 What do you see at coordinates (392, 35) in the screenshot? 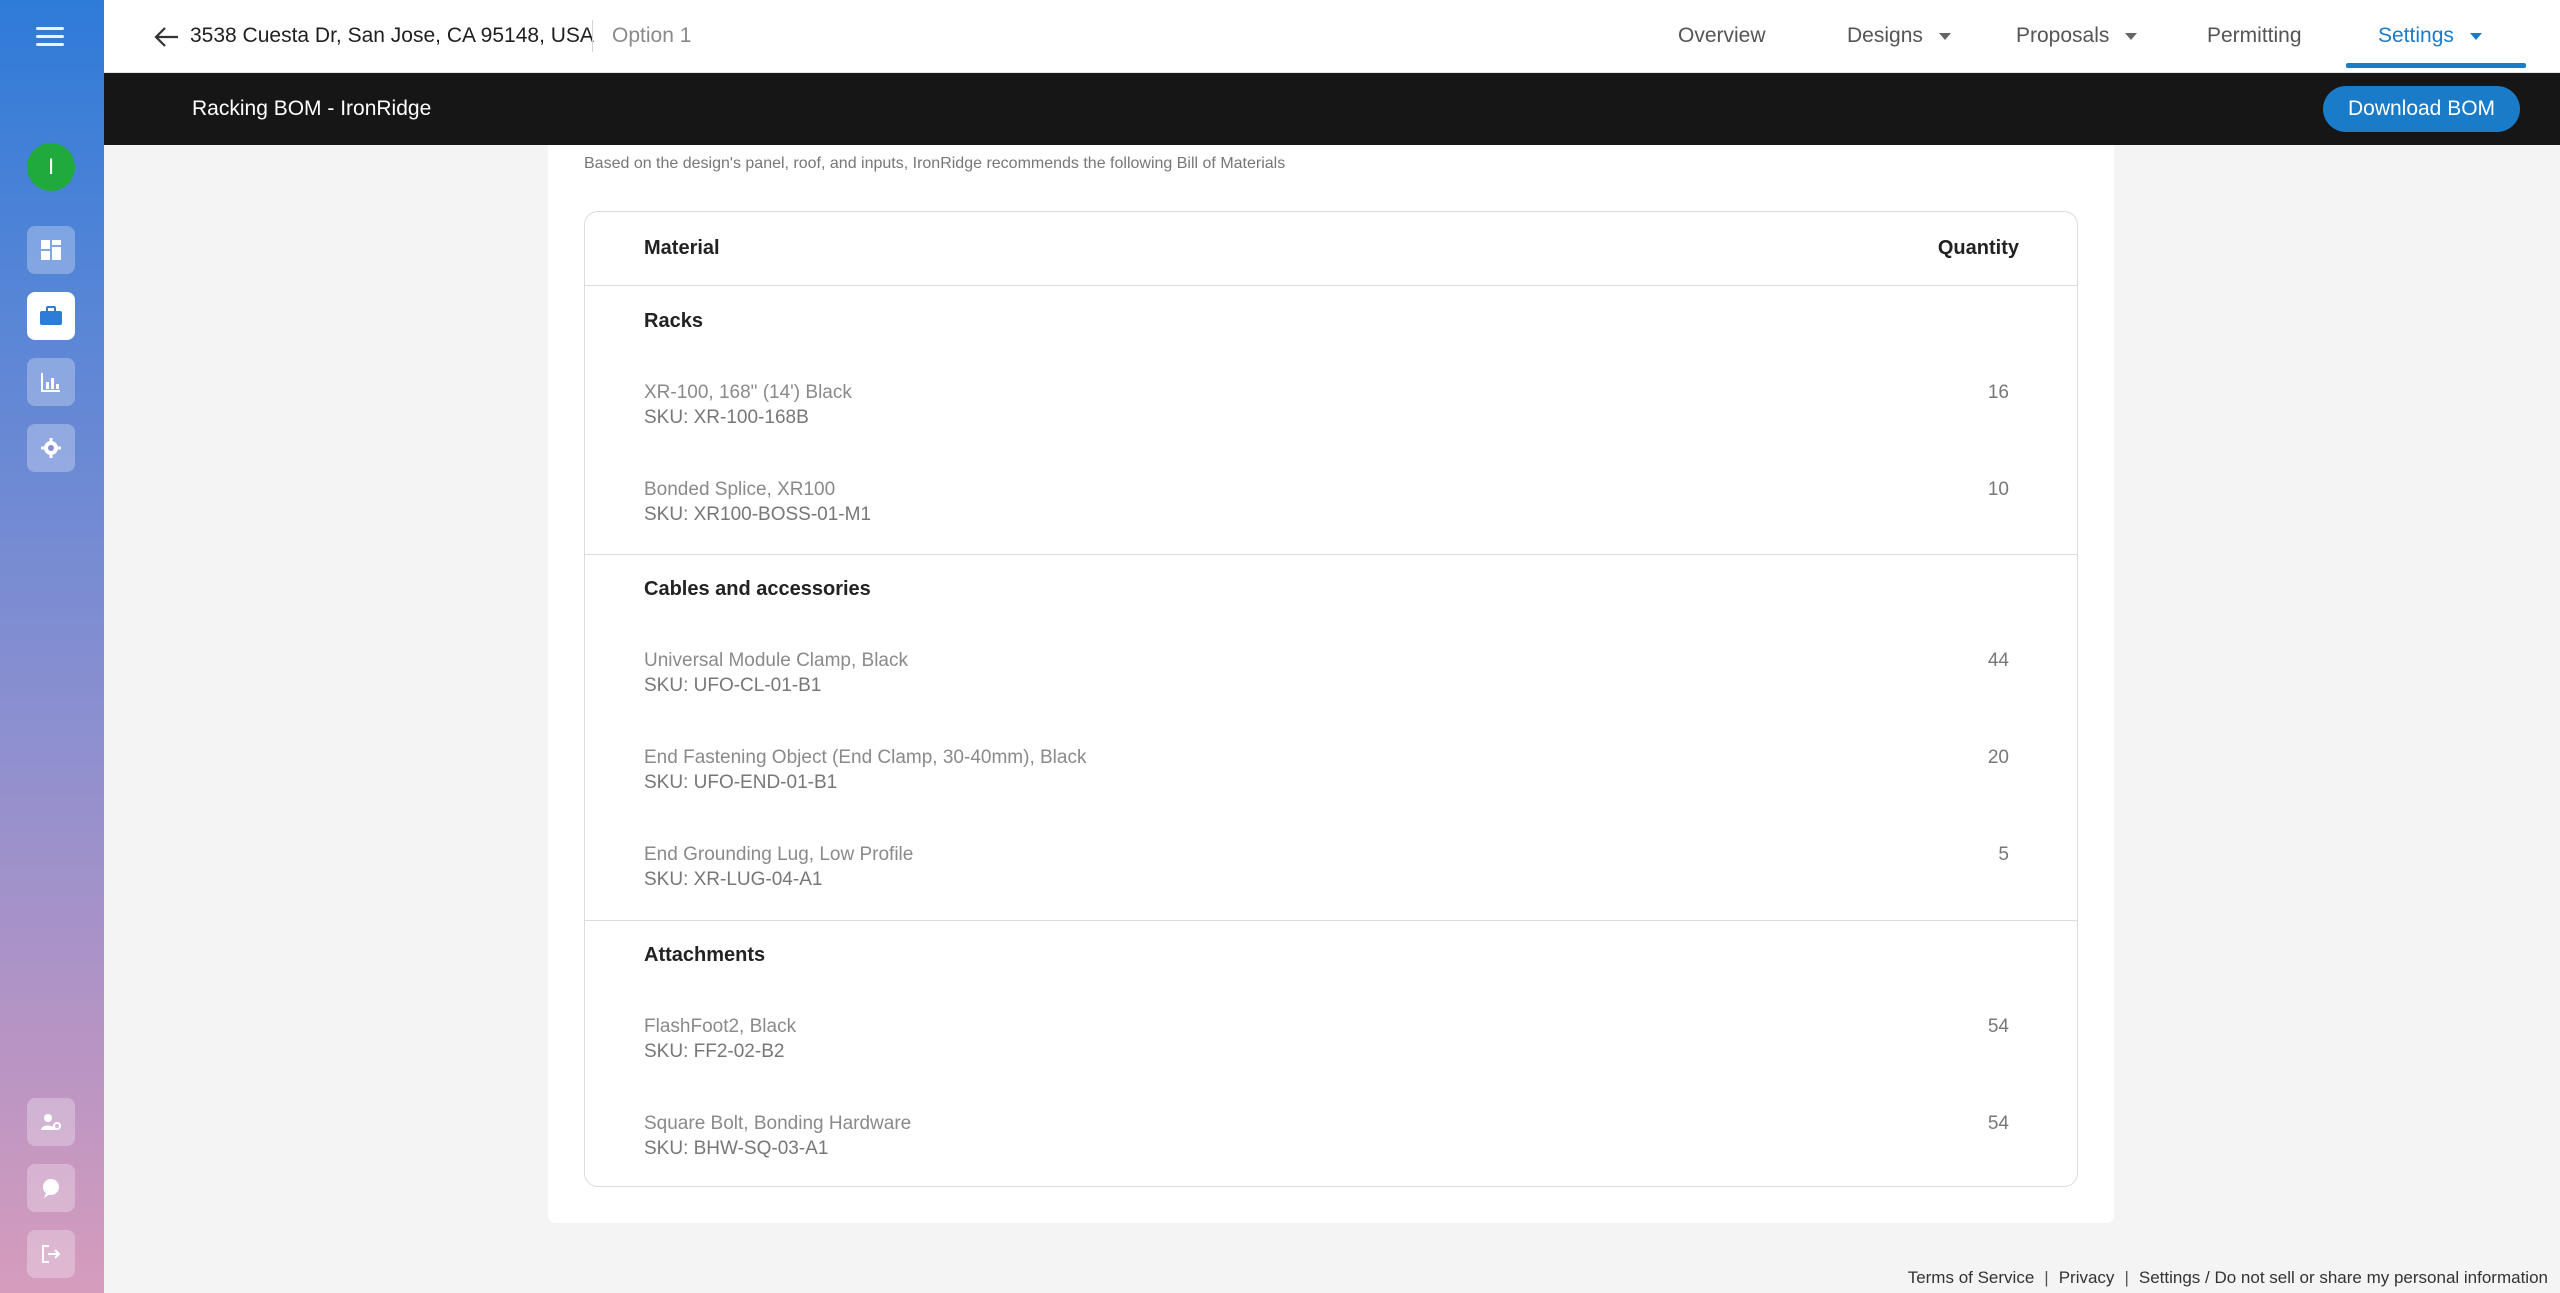
I see `project-address: 3538 Cuesta Dr, San Jose, CA 95148, USA` at bounding box center [392, 35].